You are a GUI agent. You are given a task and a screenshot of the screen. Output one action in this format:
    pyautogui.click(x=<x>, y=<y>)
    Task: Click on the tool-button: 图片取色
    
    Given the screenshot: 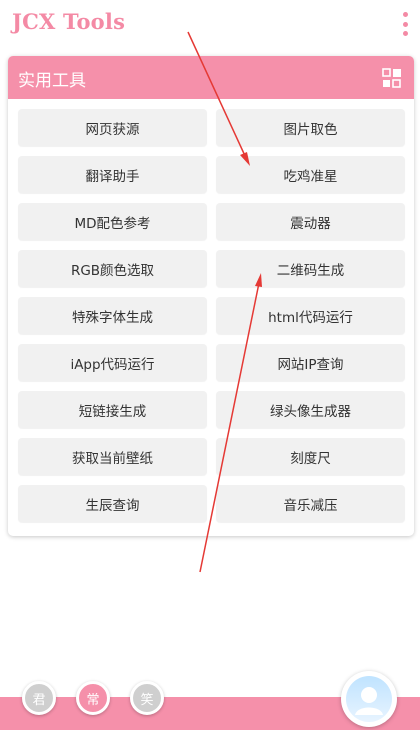 What is the action you would take?
    pyautogui.click(x=310, y=127)
    